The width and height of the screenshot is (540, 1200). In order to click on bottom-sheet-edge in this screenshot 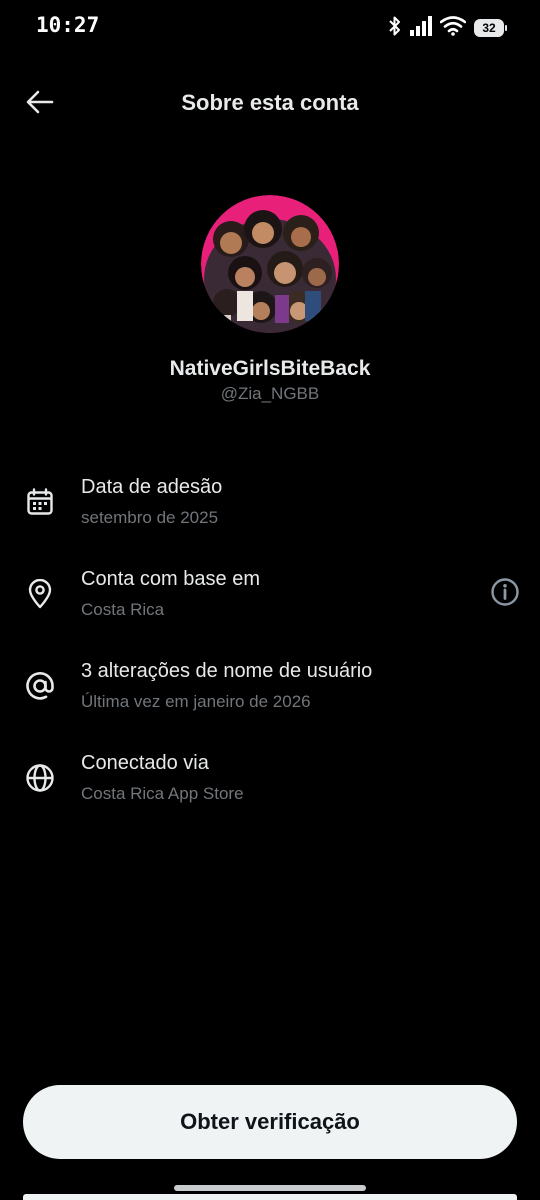, I will do `click(270, 1197)`.